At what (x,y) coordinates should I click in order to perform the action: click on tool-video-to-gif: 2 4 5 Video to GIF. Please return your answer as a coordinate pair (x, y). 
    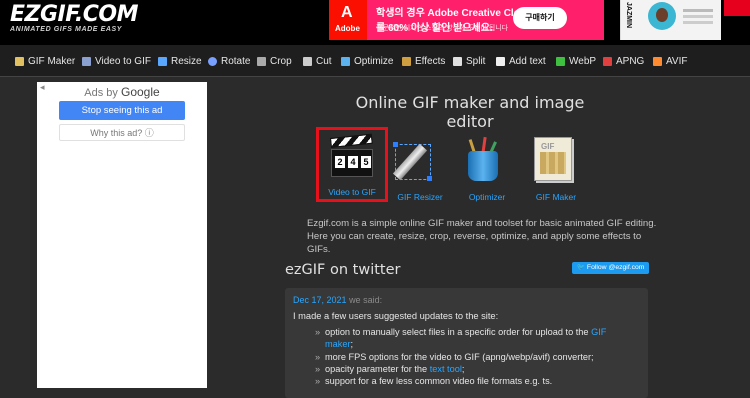
    Looking at the image, I should click on (352, 164).